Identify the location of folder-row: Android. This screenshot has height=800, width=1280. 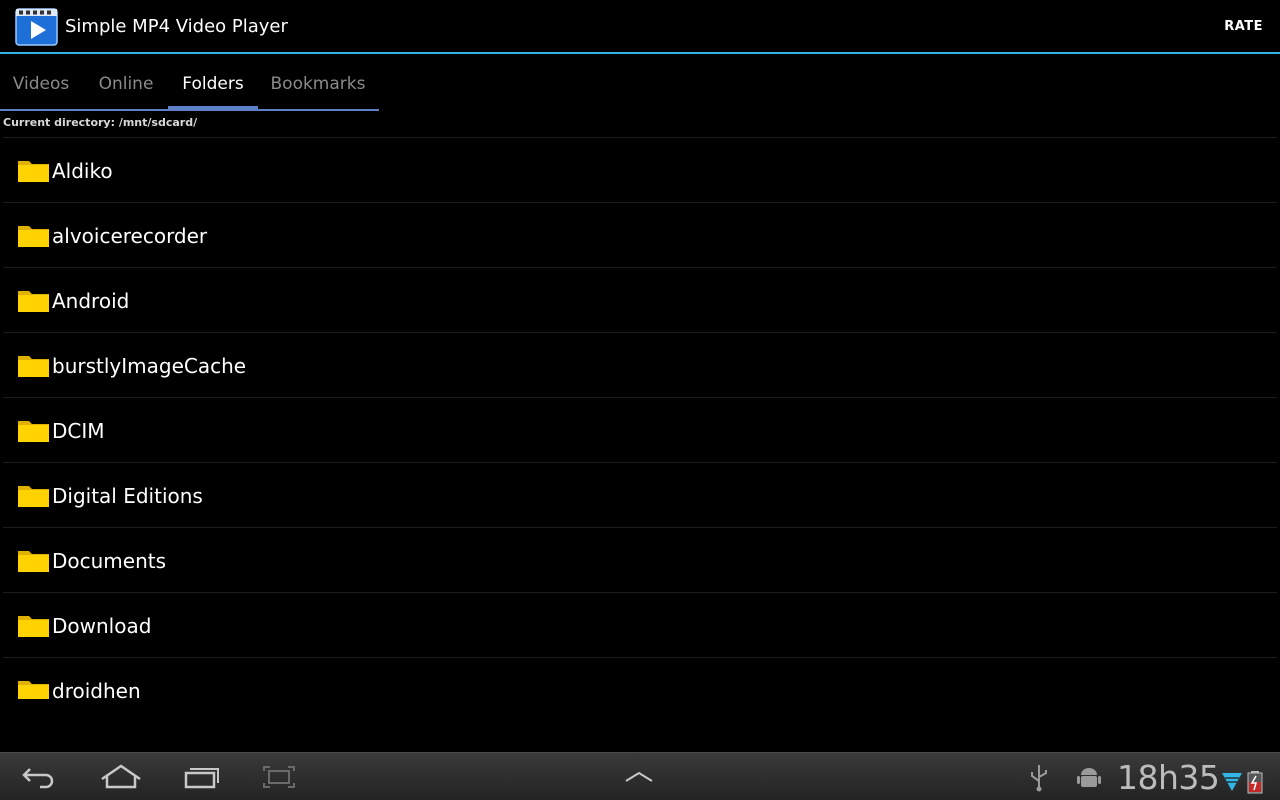
(640, 299).